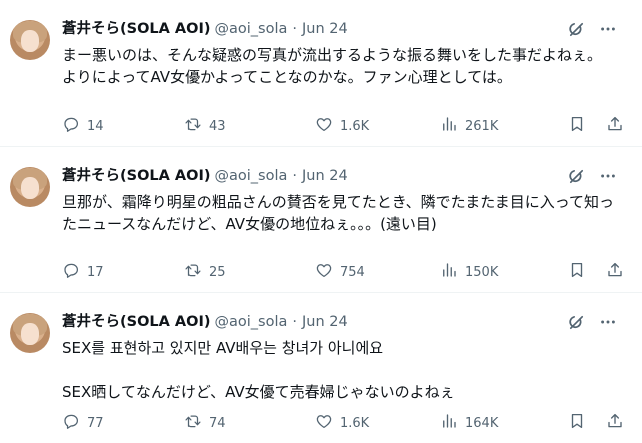 The image size is (642, 443). Describe the element at coordinates (95, 423) in the screenshot. I see `reply-count: 77` at that location.